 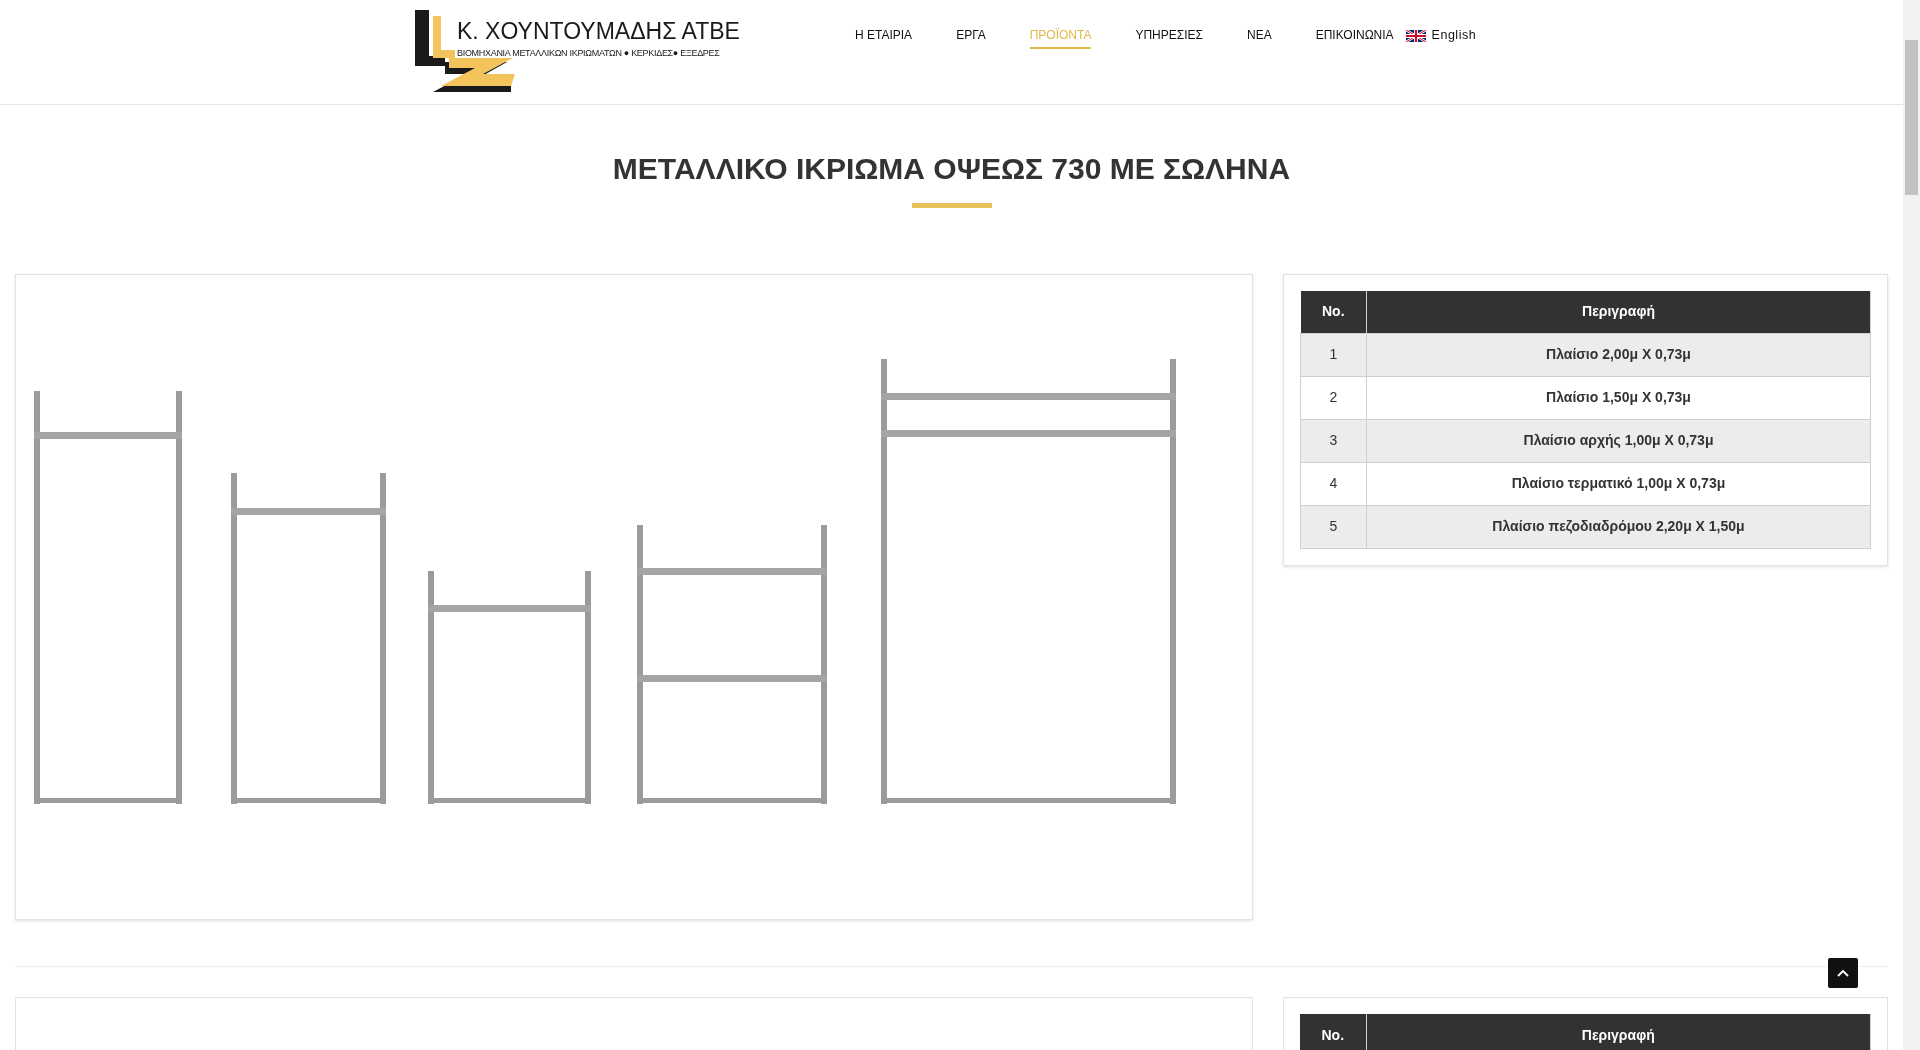 What do you see at coordinates (1618, 483) in the screenshot?
I see `table-cell: Πλαίσιο τερματικό 1,00μ Χ 0,73μ` at bounding box center [1618, 483].